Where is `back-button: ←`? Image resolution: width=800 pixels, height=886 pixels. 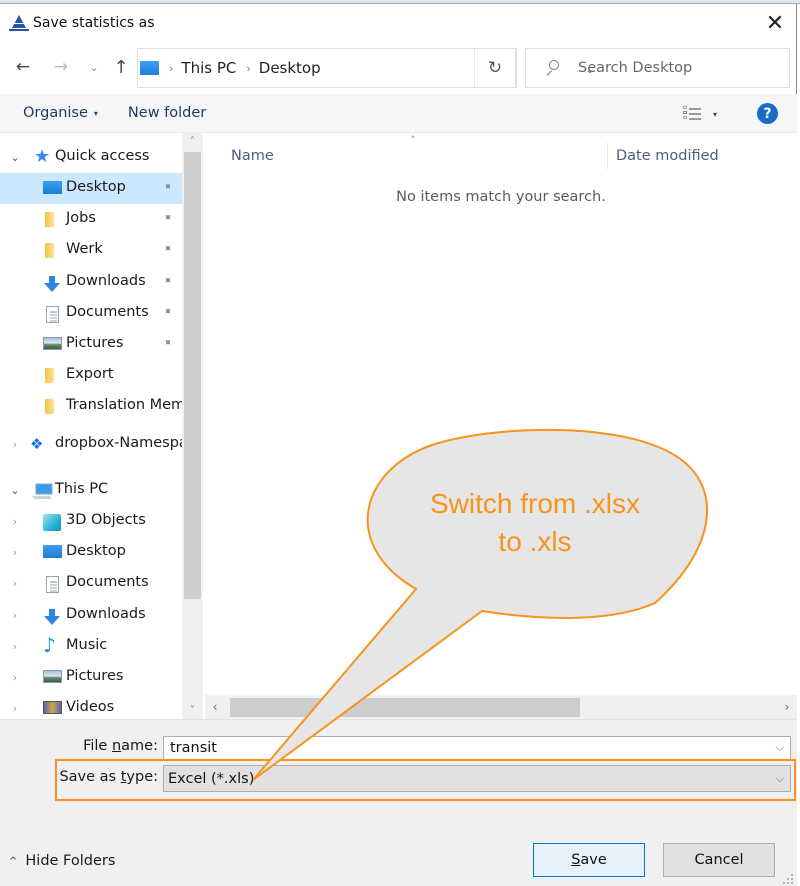
back-button: ← is located at coordinates (23, 67).